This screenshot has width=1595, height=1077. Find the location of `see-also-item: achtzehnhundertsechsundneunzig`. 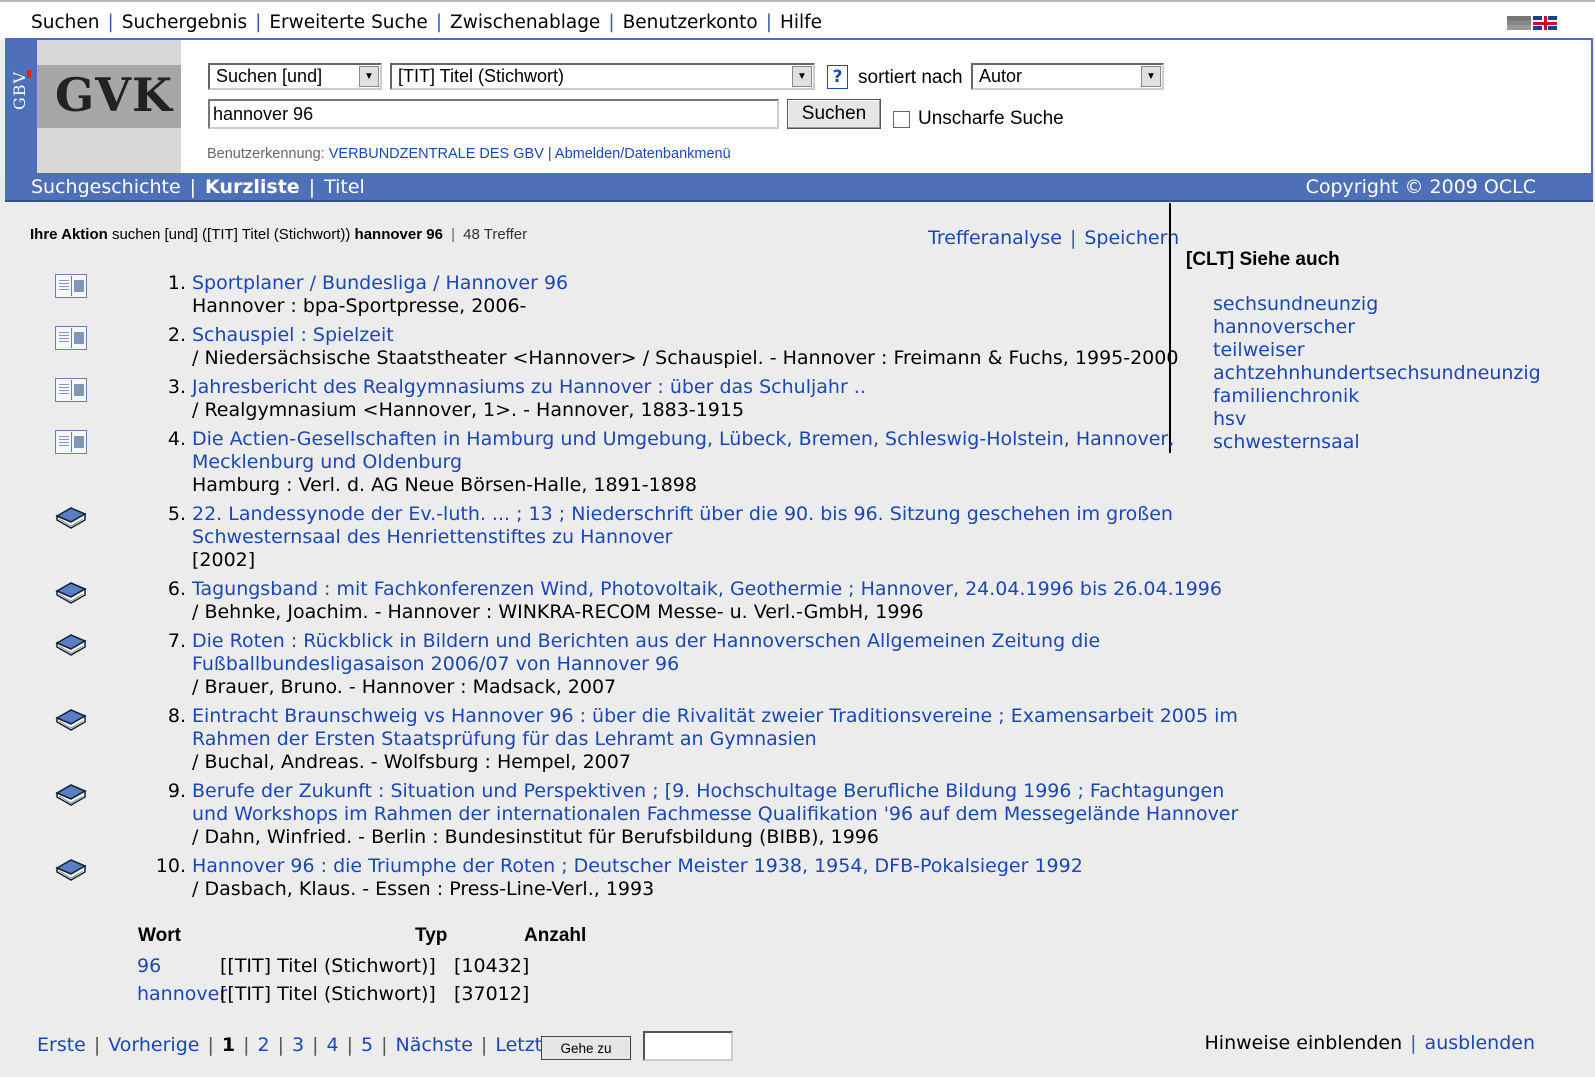

see-also-item: achtzehnhundertsechsundneunzig is located at coordinates (1377, 373).